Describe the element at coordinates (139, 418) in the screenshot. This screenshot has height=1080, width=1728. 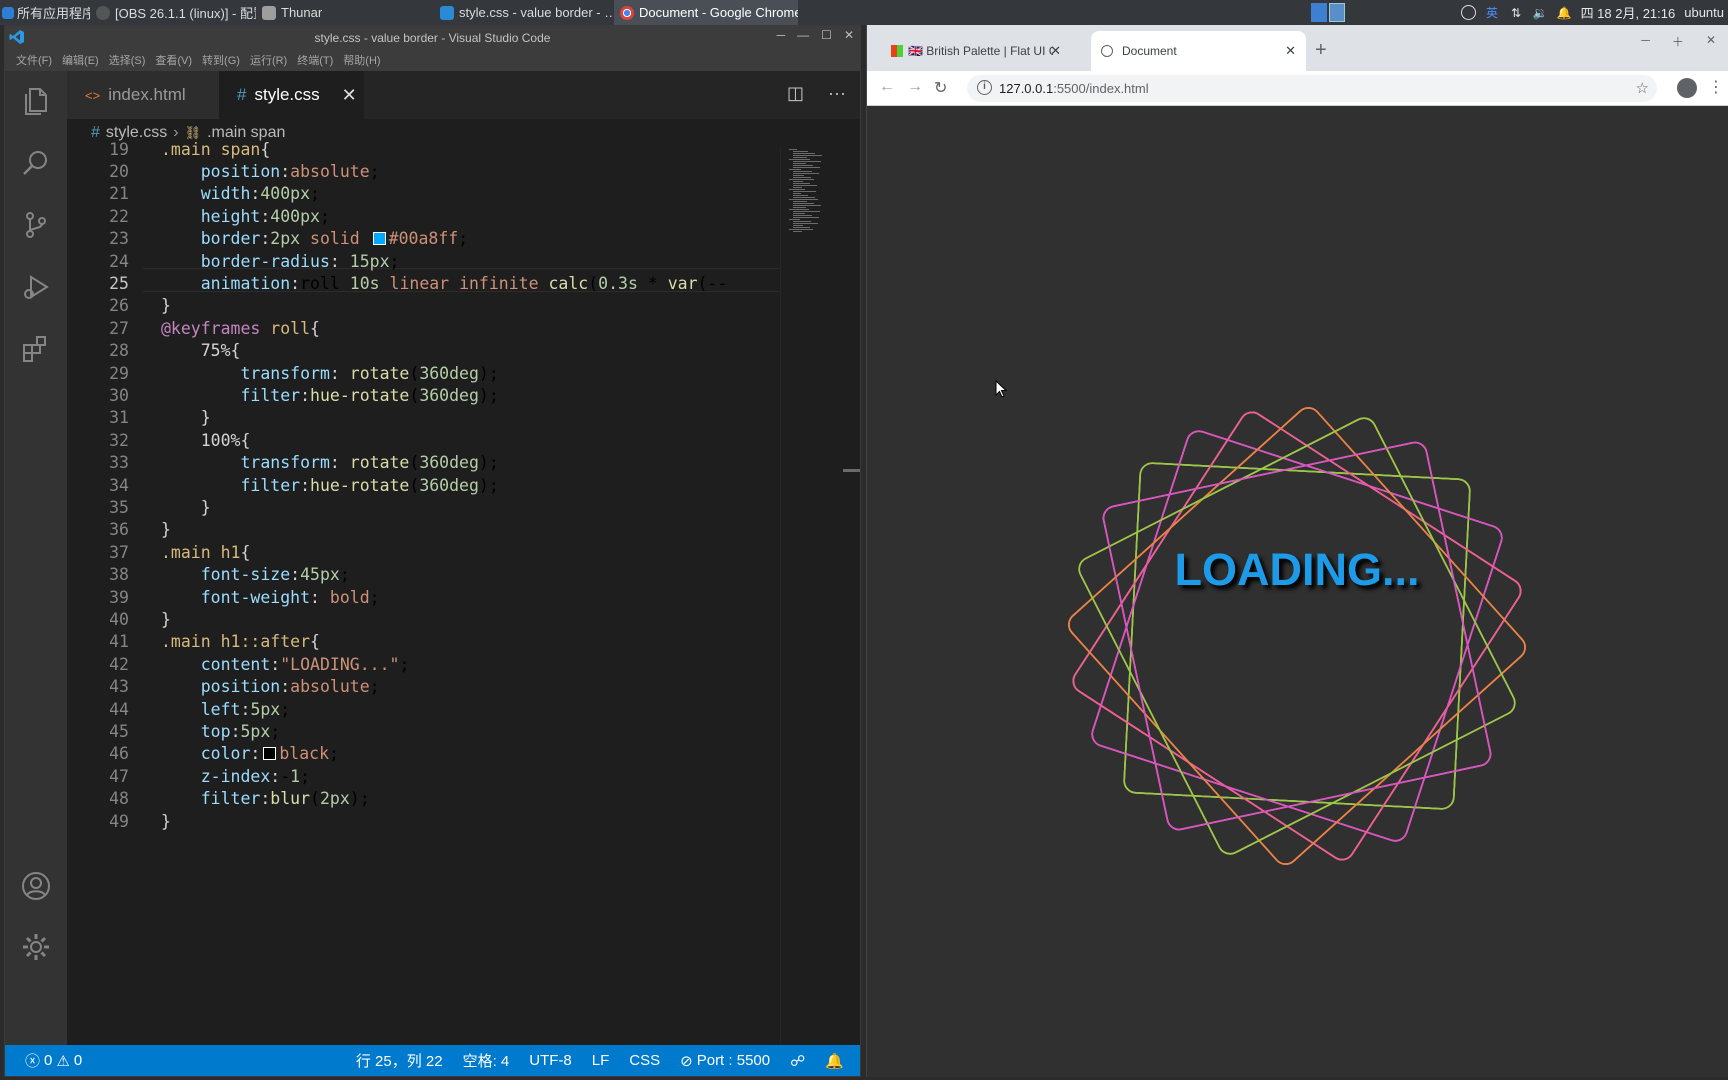
I see `code-line: 31 }` at that location.